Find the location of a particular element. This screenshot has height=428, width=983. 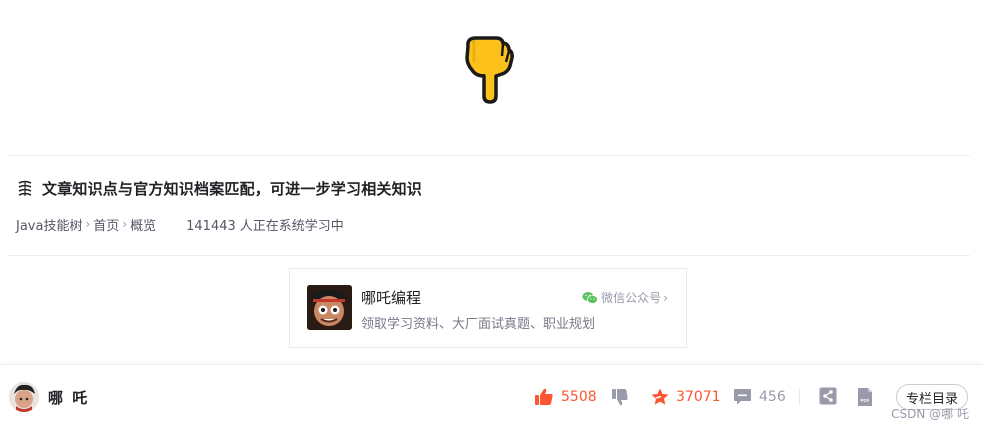

dislike-button is located at coordinates (620, 397).